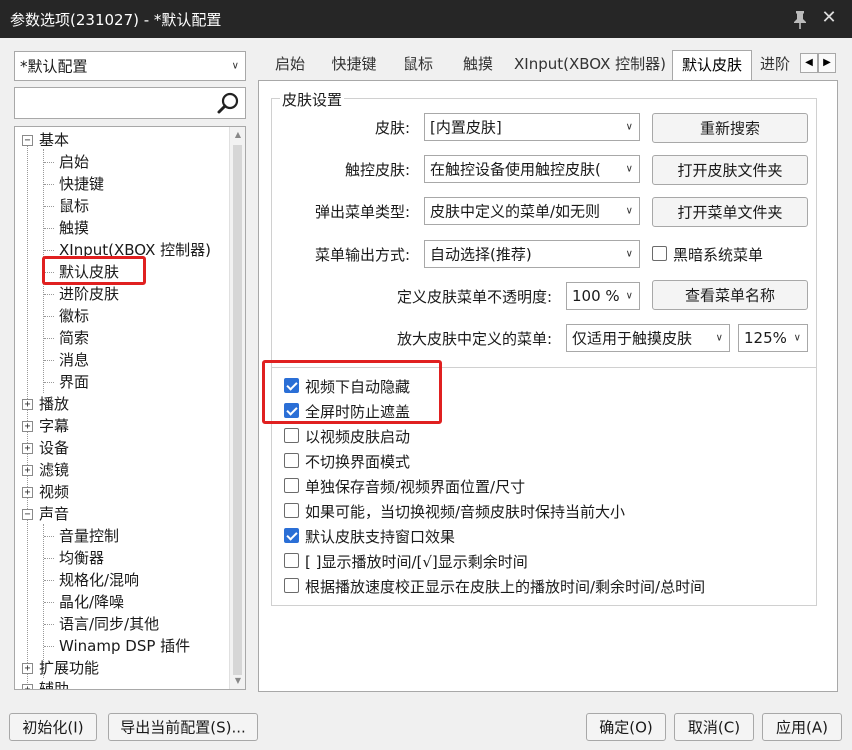  I want to click on checkbox-label: 根据播放速度校正显示在皮肤上的播放时间/剩余时间/总时间, so click(505, 587).